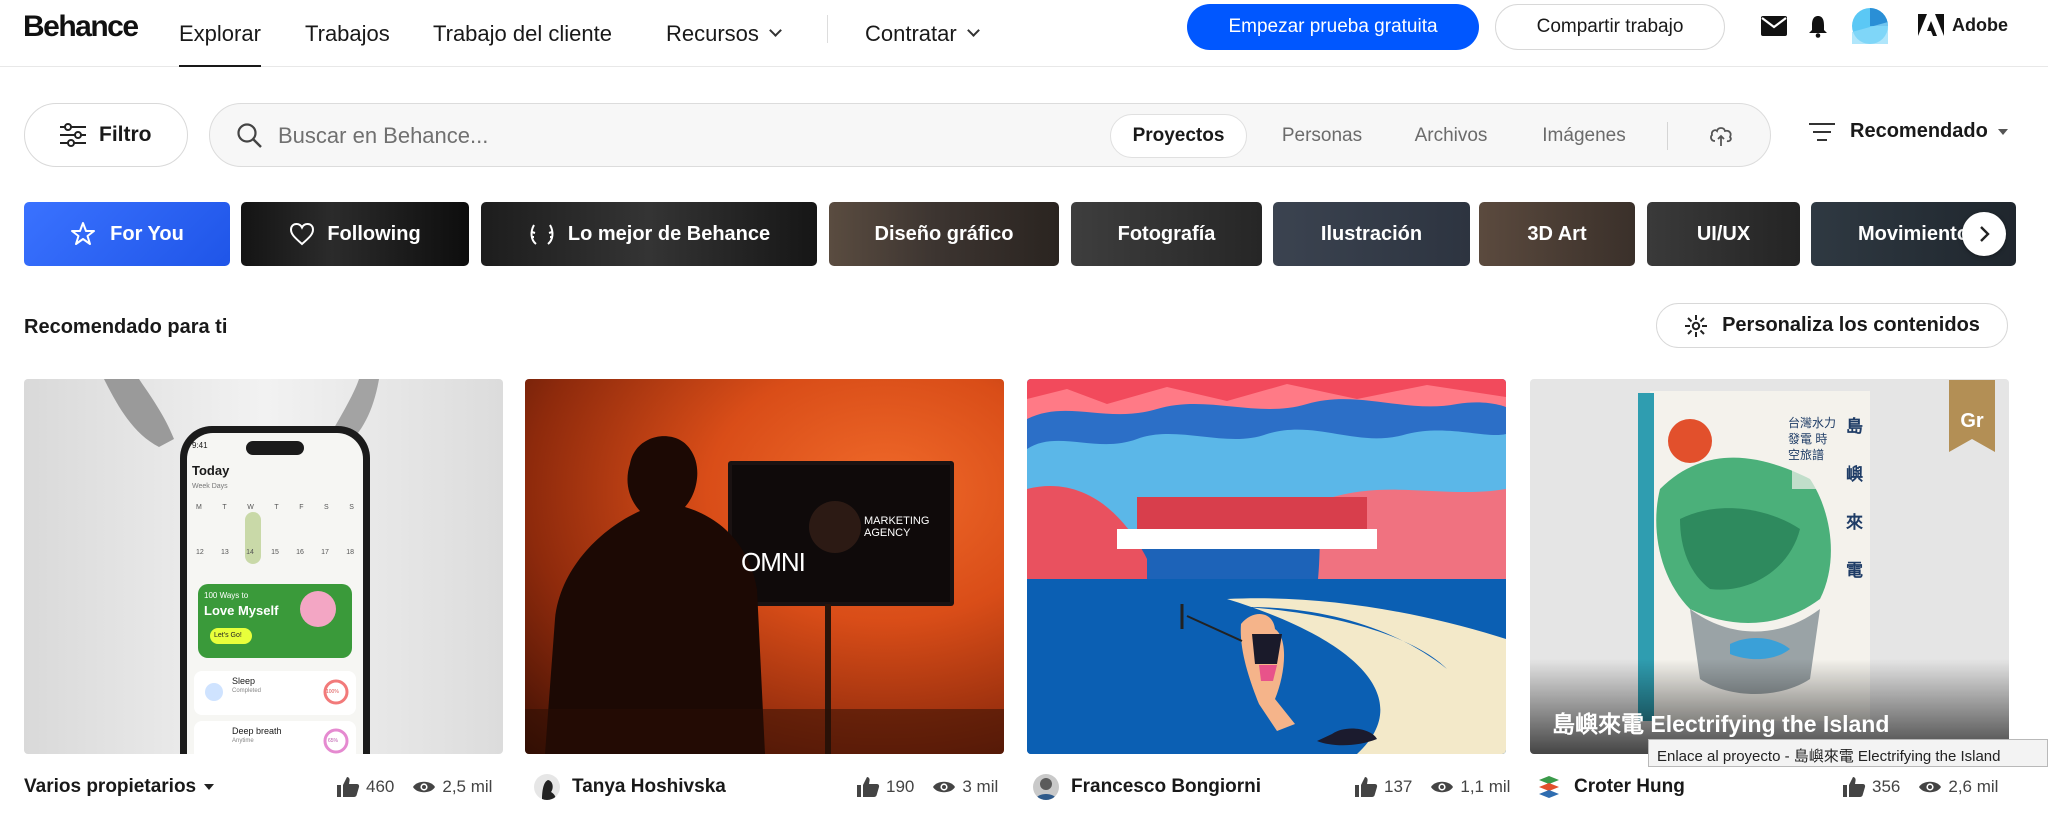  Describe the element at coordinates (649, 786) in the screenshot. I see `owner-name: Tanya Hoshivska` at that location.